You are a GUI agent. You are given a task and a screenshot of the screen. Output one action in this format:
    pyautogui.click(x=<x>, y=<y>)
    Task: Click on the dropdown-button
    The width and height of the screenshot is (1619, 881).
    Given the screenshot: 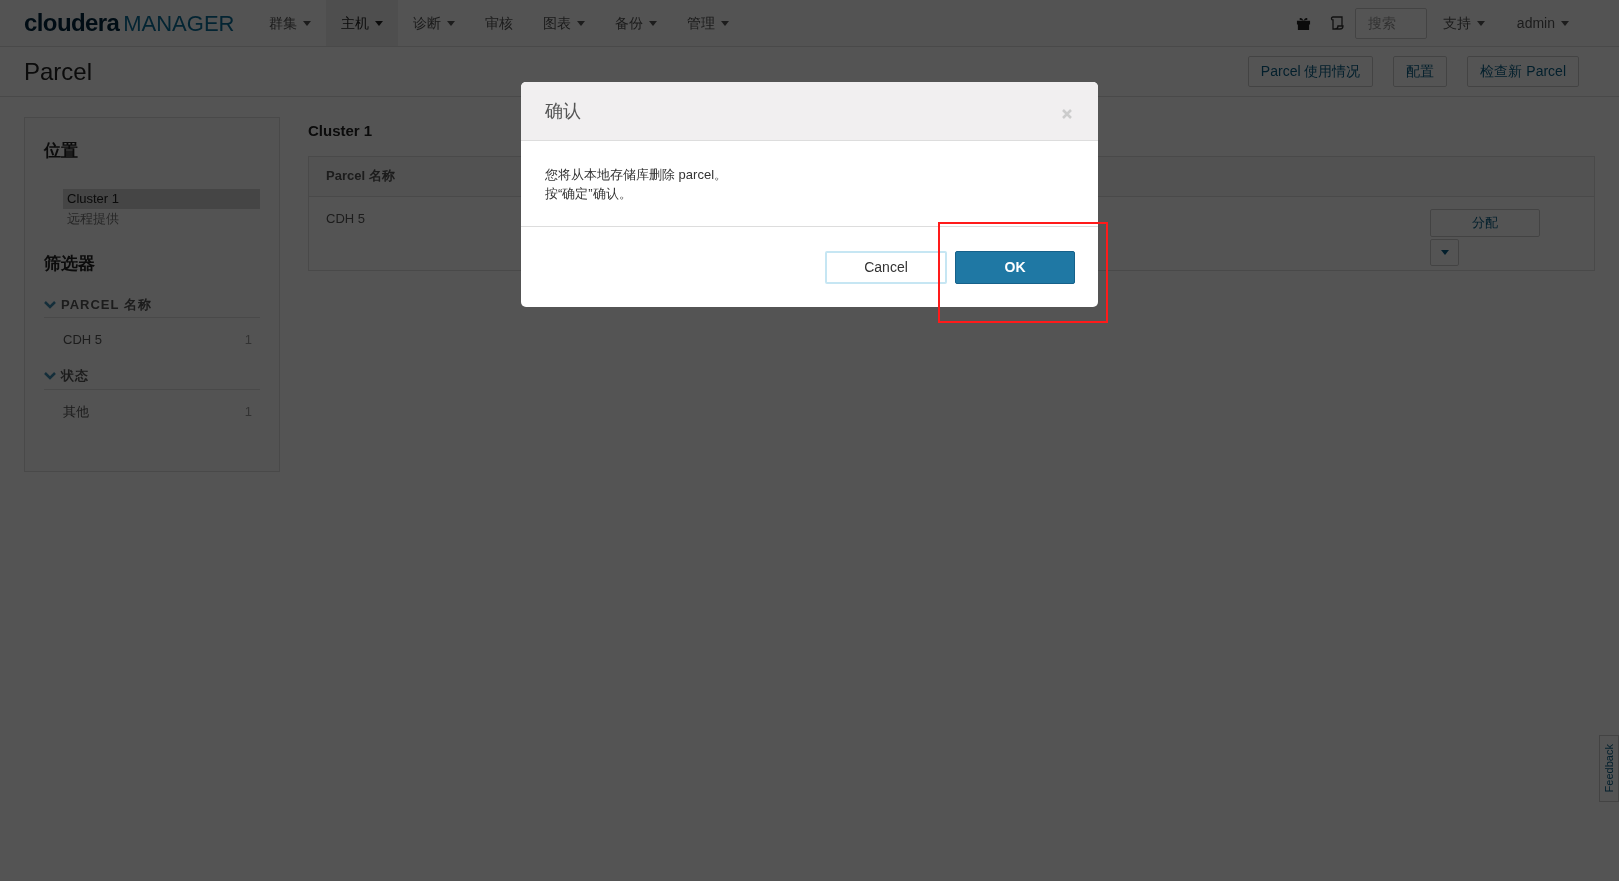 What is the action you would take?
    pyautogui.click(x=1444, y=252)
    